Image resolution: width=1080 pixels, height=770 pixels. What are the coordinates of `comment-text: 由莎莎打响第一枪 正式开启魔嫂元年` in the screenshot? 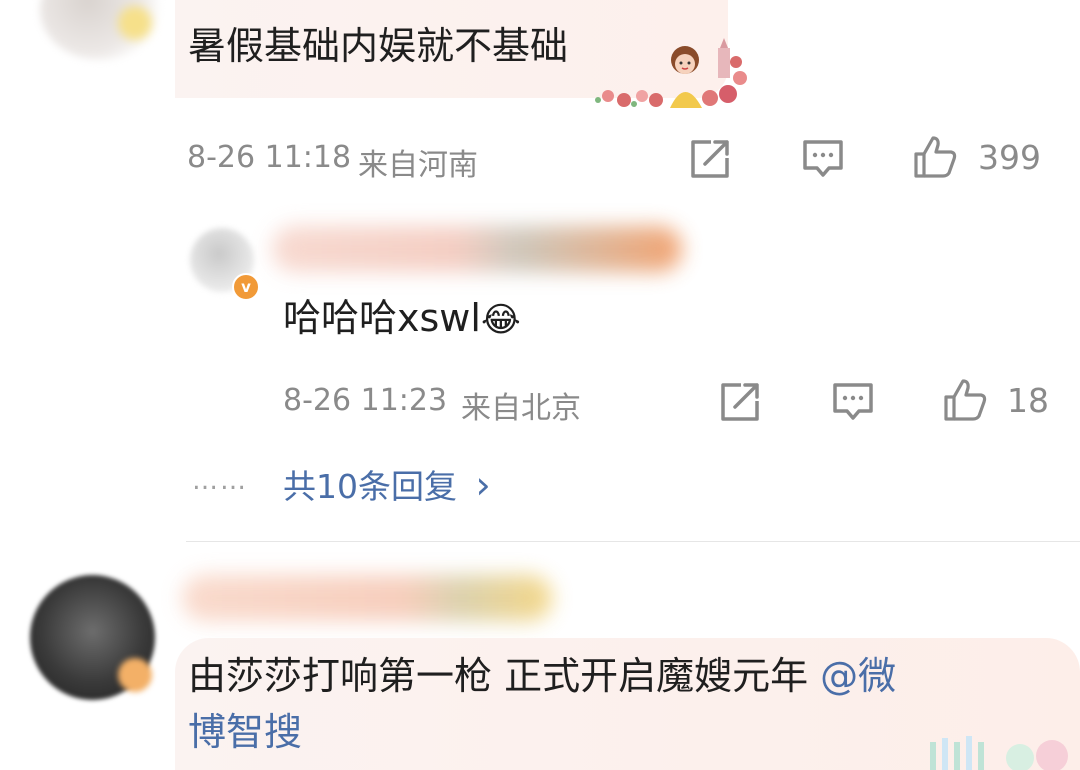 It's located at (504, 676).